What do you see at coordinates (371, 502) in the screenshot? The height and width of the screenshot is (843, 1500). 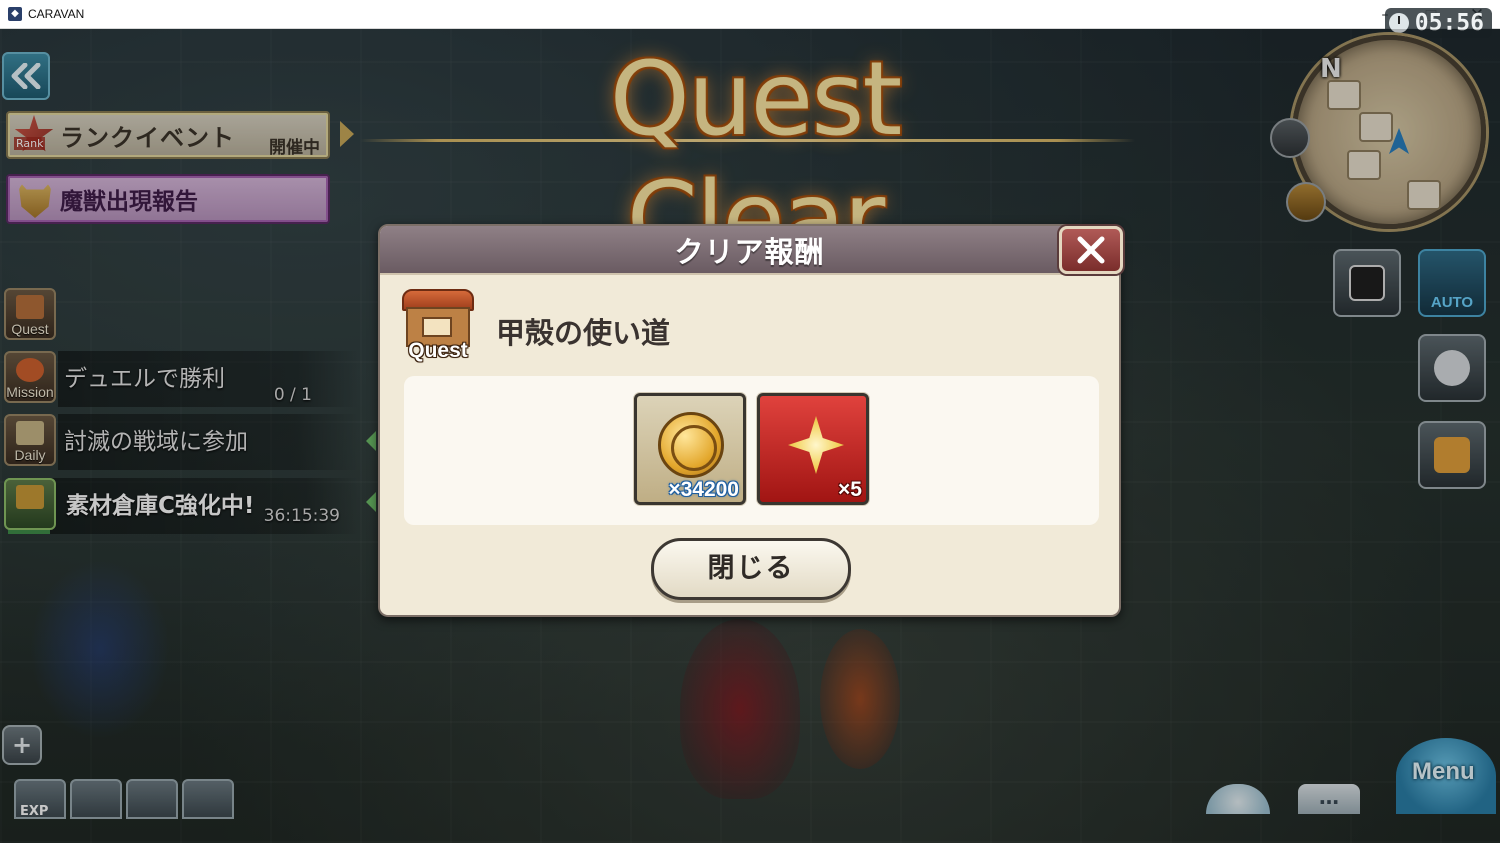 I see `storage-arrow-icon` at bounding box center [371, 502].